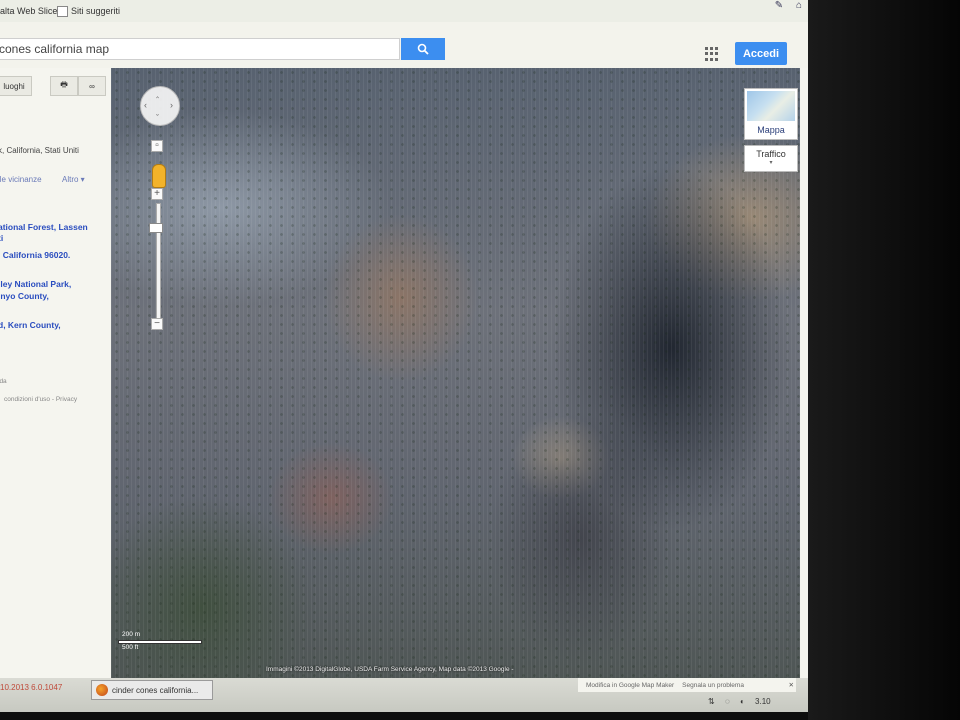 This screenshot has height=720, width=960. What do you see at coordinates (28, 11) in the screenshot?
I see `favorite-web-slice: alta Web Slice` at bounding box center [28, 11].